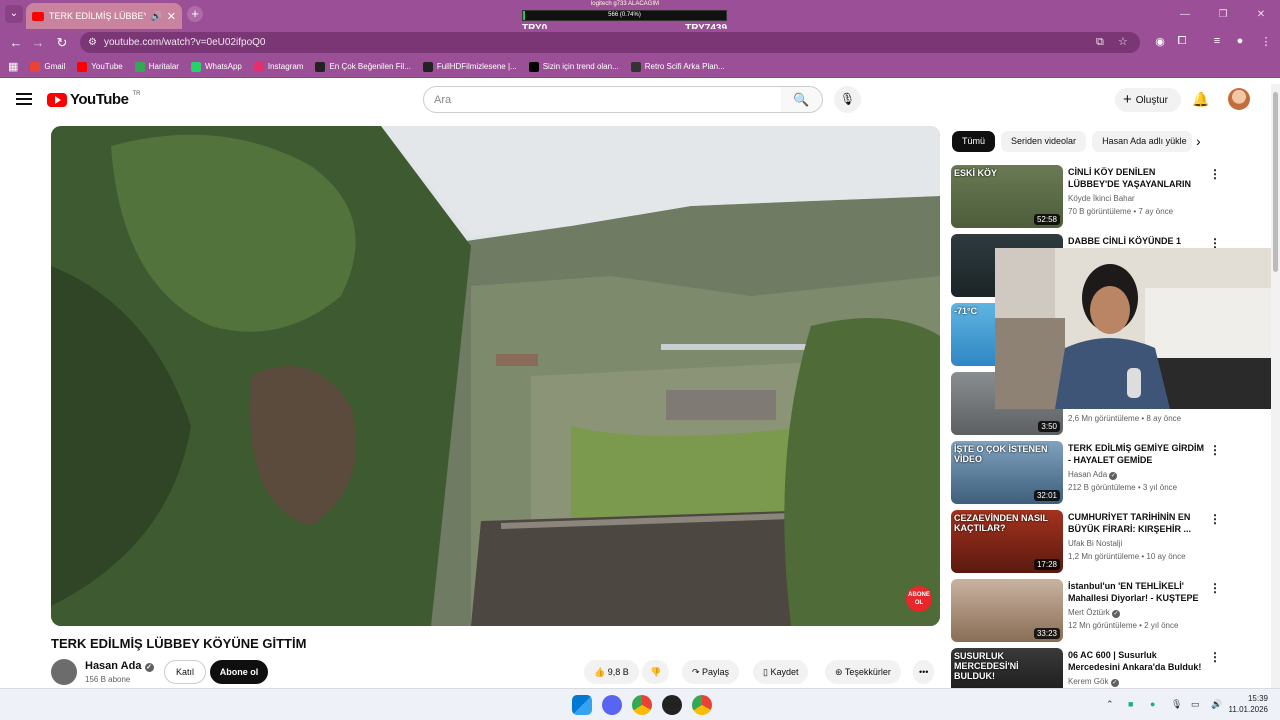 This screenshot has height=720, width=1280. What do you see at coordinates (93, 99) in the screenshot?
I see `youtube-logo: YouTube TR` at bounding box center [93, 99].